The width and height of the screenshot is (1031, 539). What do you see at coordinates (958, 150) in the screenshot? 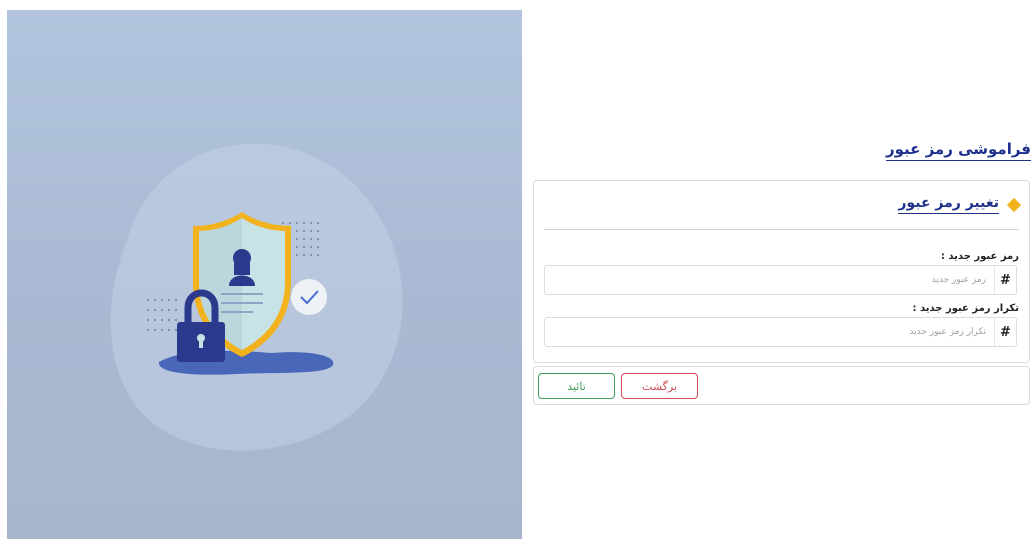
I see `page-title: فراموشی رمز عبور` at bounding box center [958, 150].